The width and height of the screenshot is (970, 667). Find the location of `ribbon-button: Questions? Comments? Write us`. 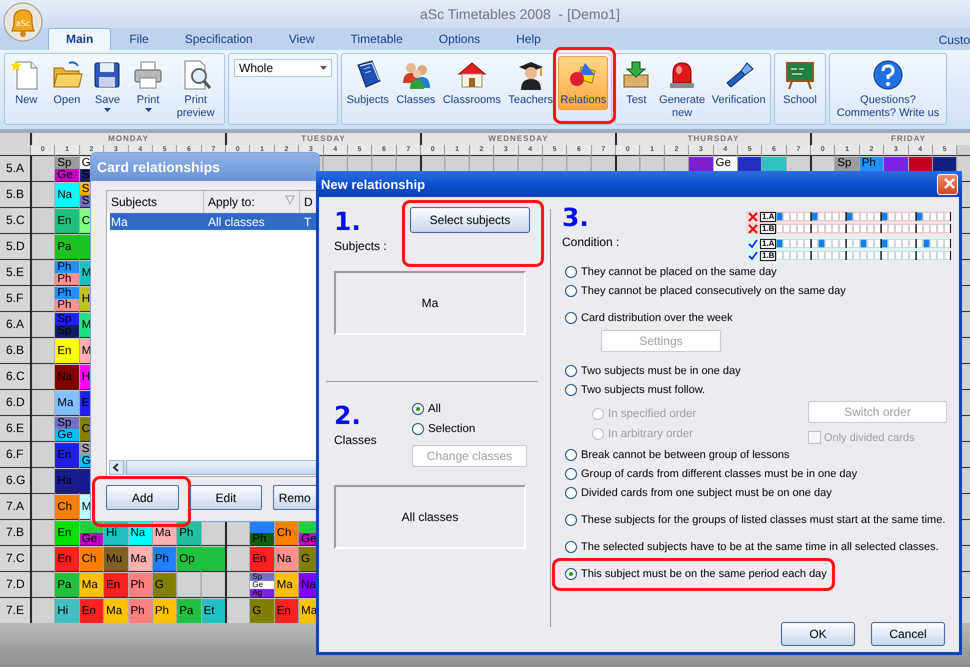

ribbon-button: Questions? Comments? Write us is located at coordinates (888, 89).